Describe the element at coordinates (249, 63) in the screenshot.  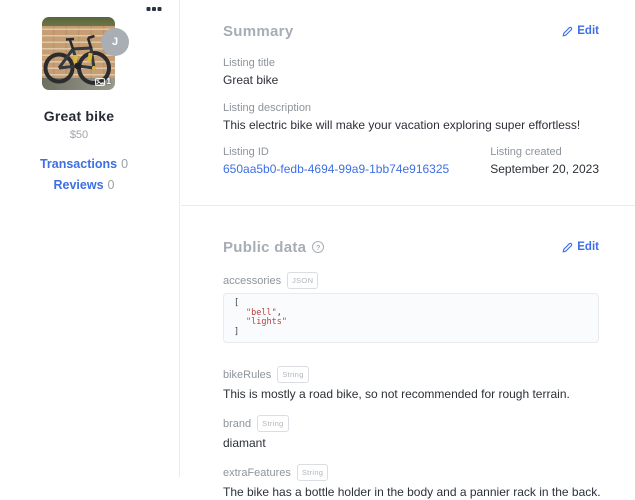
I see `field-label: Listing title` at that location.